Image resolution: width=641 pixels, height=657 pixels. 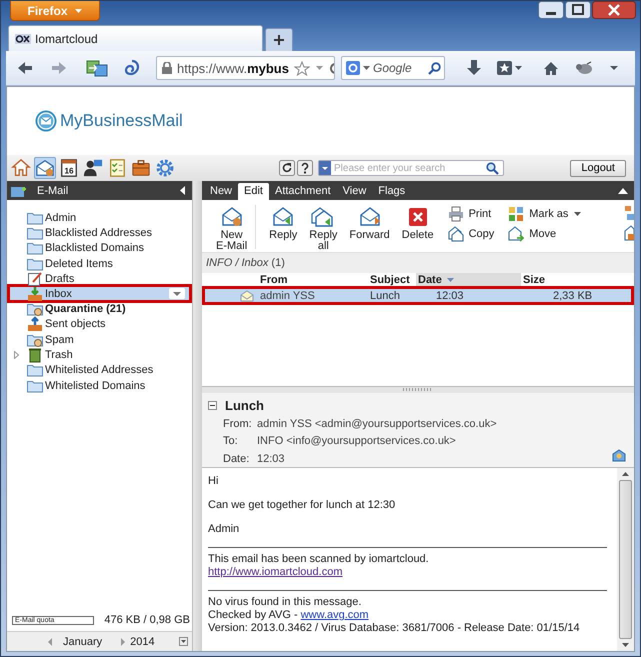 What do you see at coordinates (470, 213) in the screenshot?
I see `ribbon-button: Print` at bounding box center [470, 213].